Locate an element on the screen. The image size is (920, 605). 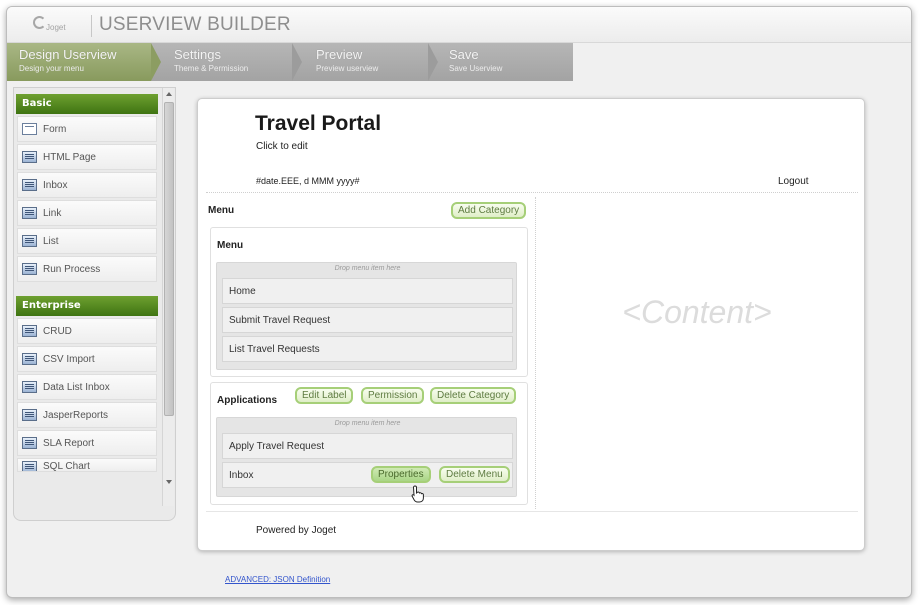
category-title: Applications is located at coordinates (247, 400).